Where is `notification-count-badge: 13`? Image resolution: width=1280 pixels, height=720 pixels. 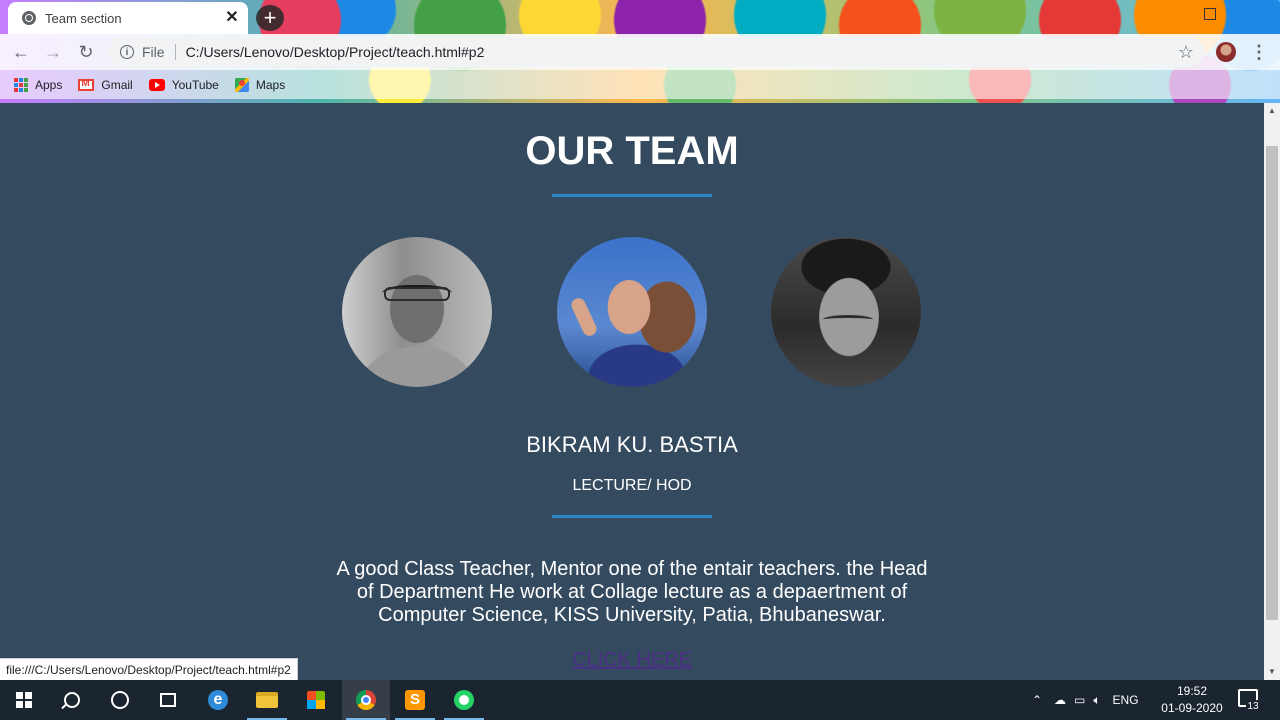
notification-count-badge: 13 is located at coordinates (1253, 707).